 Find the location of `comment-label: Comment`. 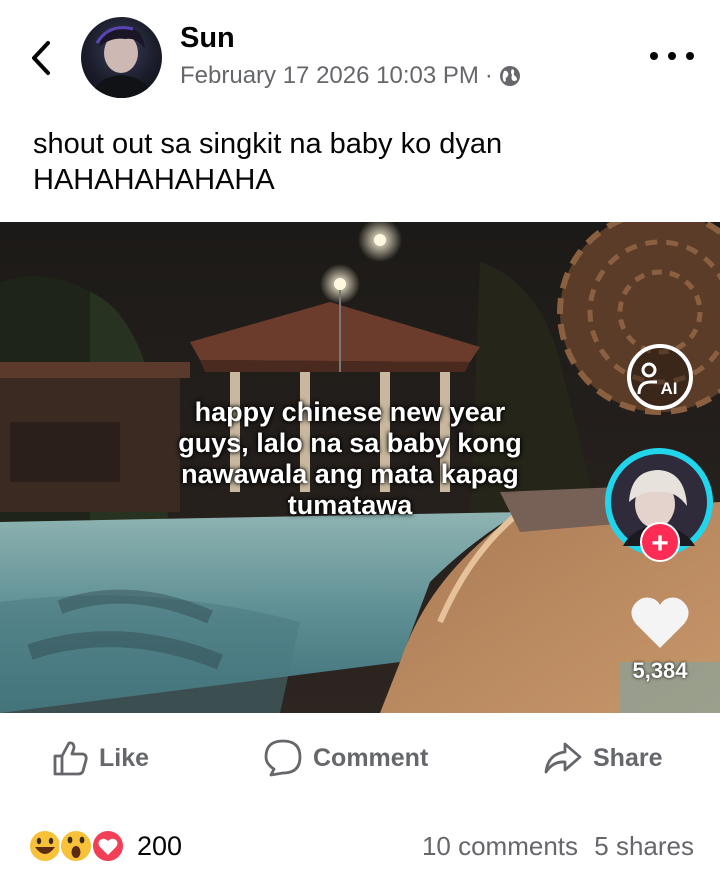

comment-label: Comment is located at coordinates (371, 757).